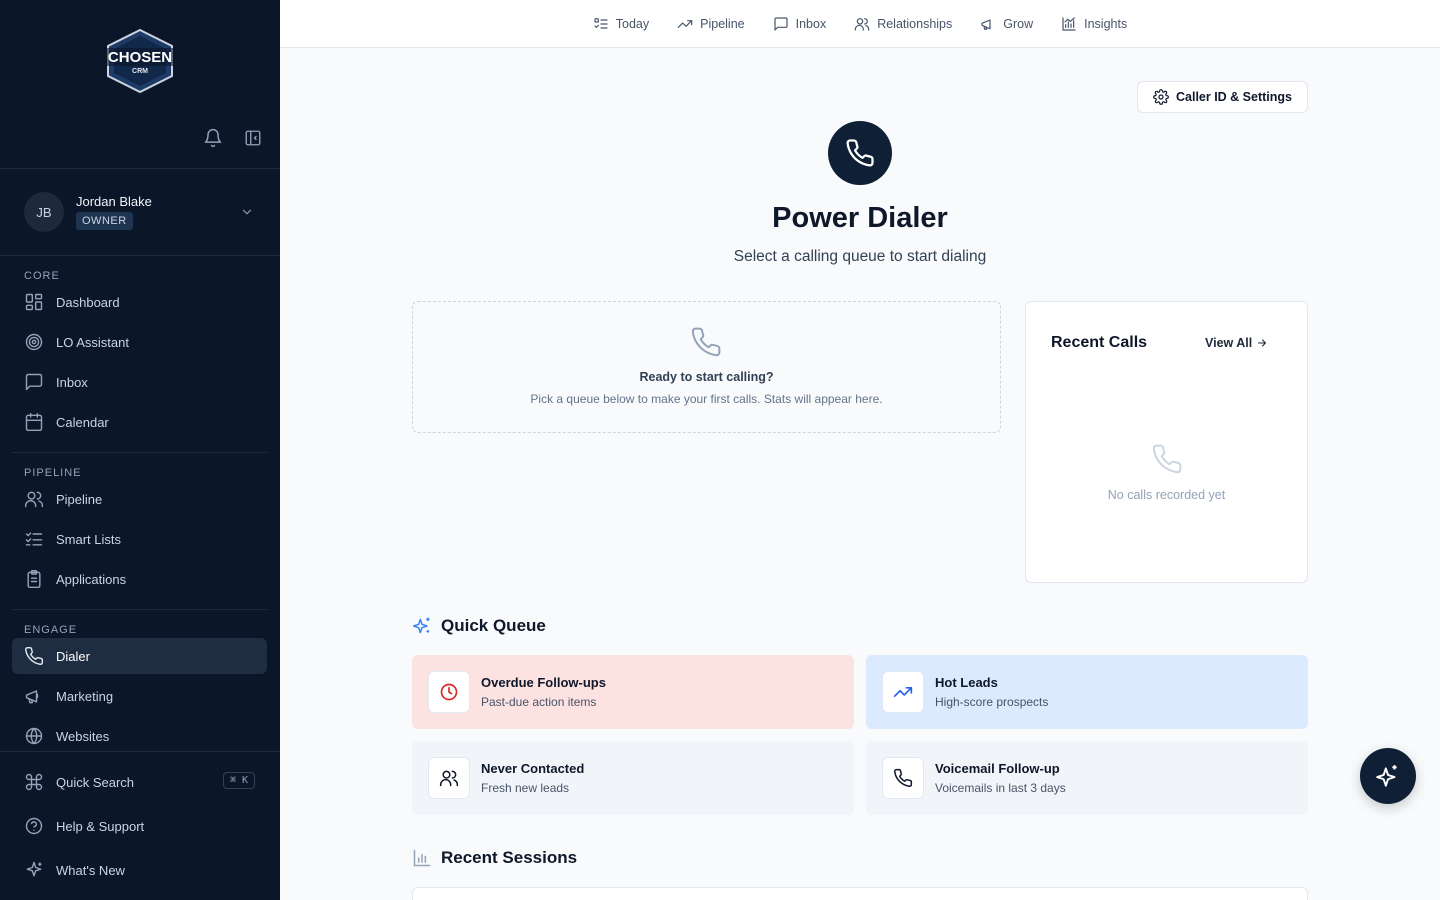  I want to click on clock-icon, so click(449, 692).